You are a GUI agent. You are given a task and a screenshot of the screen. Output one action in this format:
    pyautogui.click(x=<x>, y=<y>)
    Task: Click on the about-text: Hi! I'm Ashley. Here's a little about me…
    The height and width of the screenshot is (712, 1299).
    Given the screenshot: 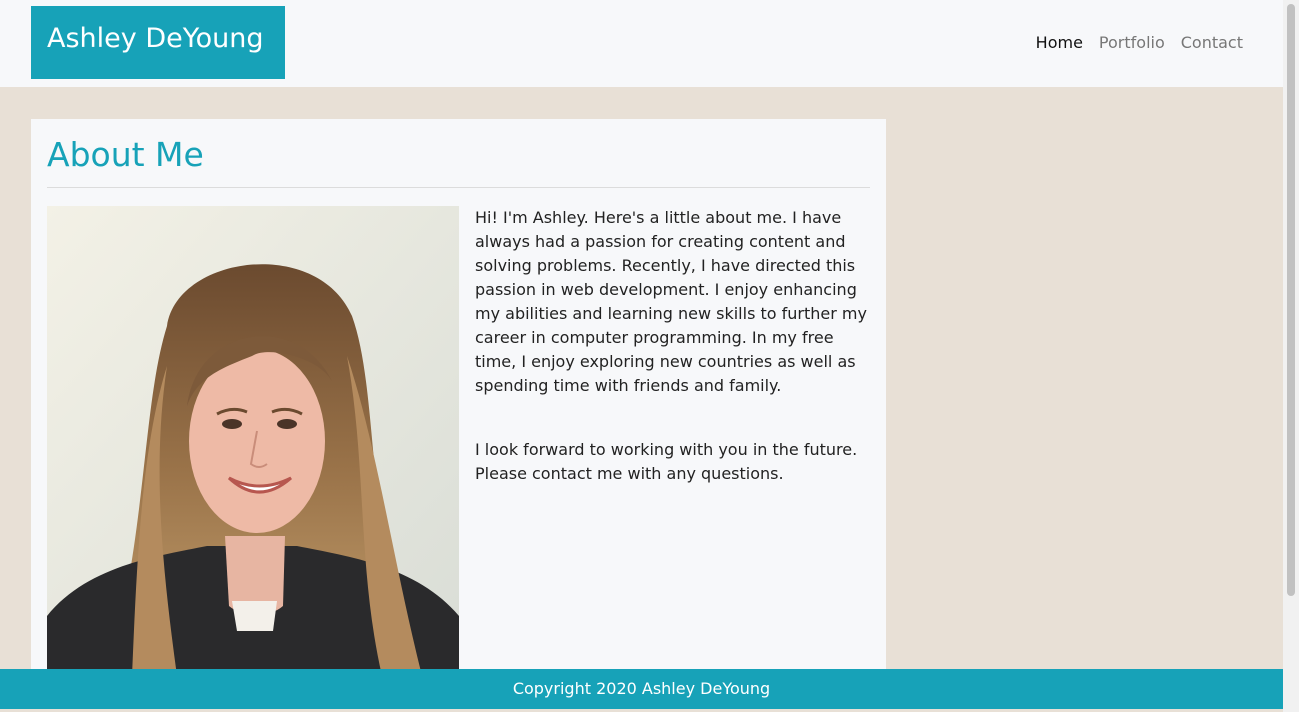 What is the action you would take?
    pyautogui.click(x=674, y=366)
    